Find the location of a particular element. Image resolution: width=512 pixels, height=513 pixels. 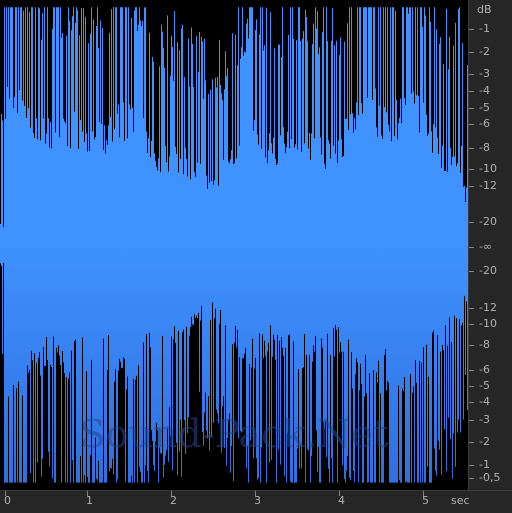

db-label: -0,5 is located at coordinates (490, 477).